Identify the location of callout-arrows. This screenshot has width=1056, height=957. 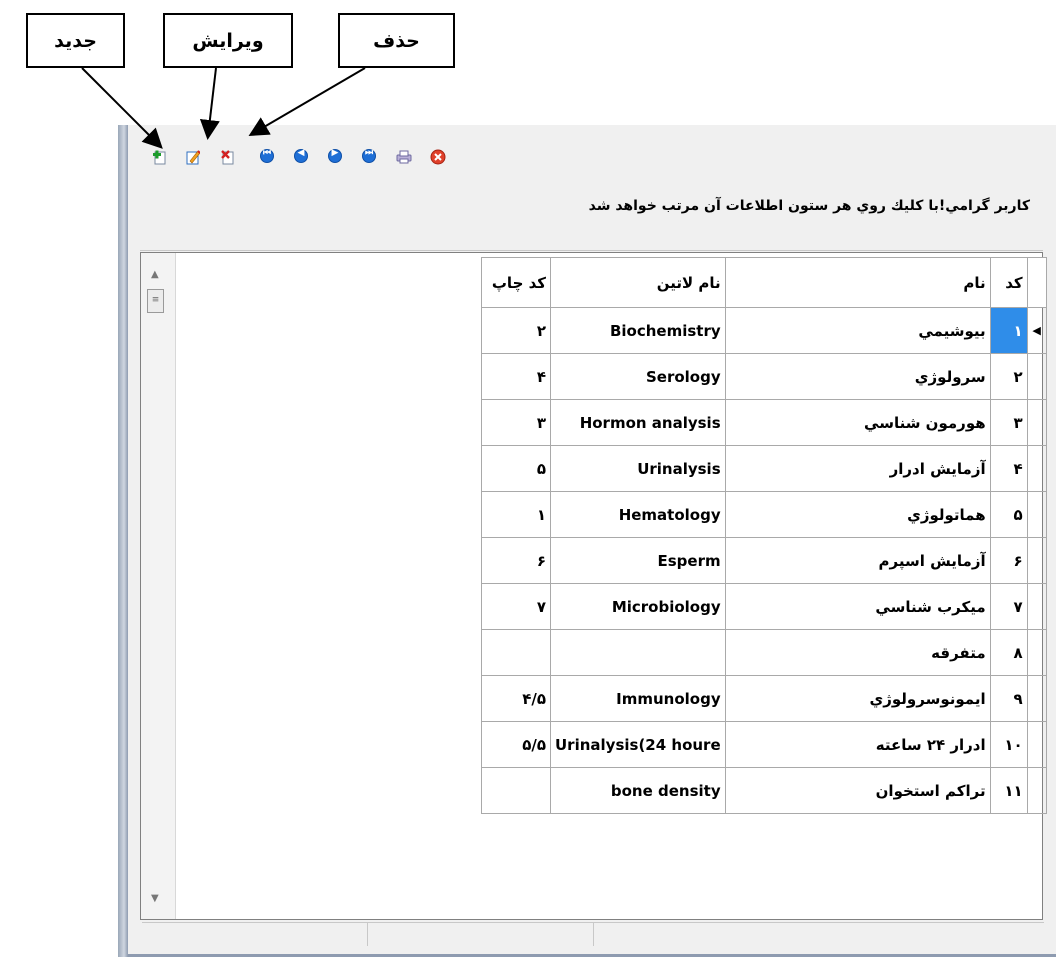
(223, 108).